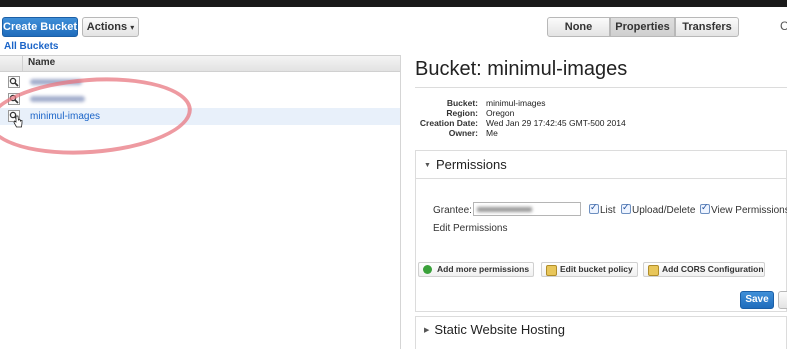  What do you see at coordinates (707, 27) in the screenshot?
I see `tab-transfers: Transfers` at bounding box center [707, 27].